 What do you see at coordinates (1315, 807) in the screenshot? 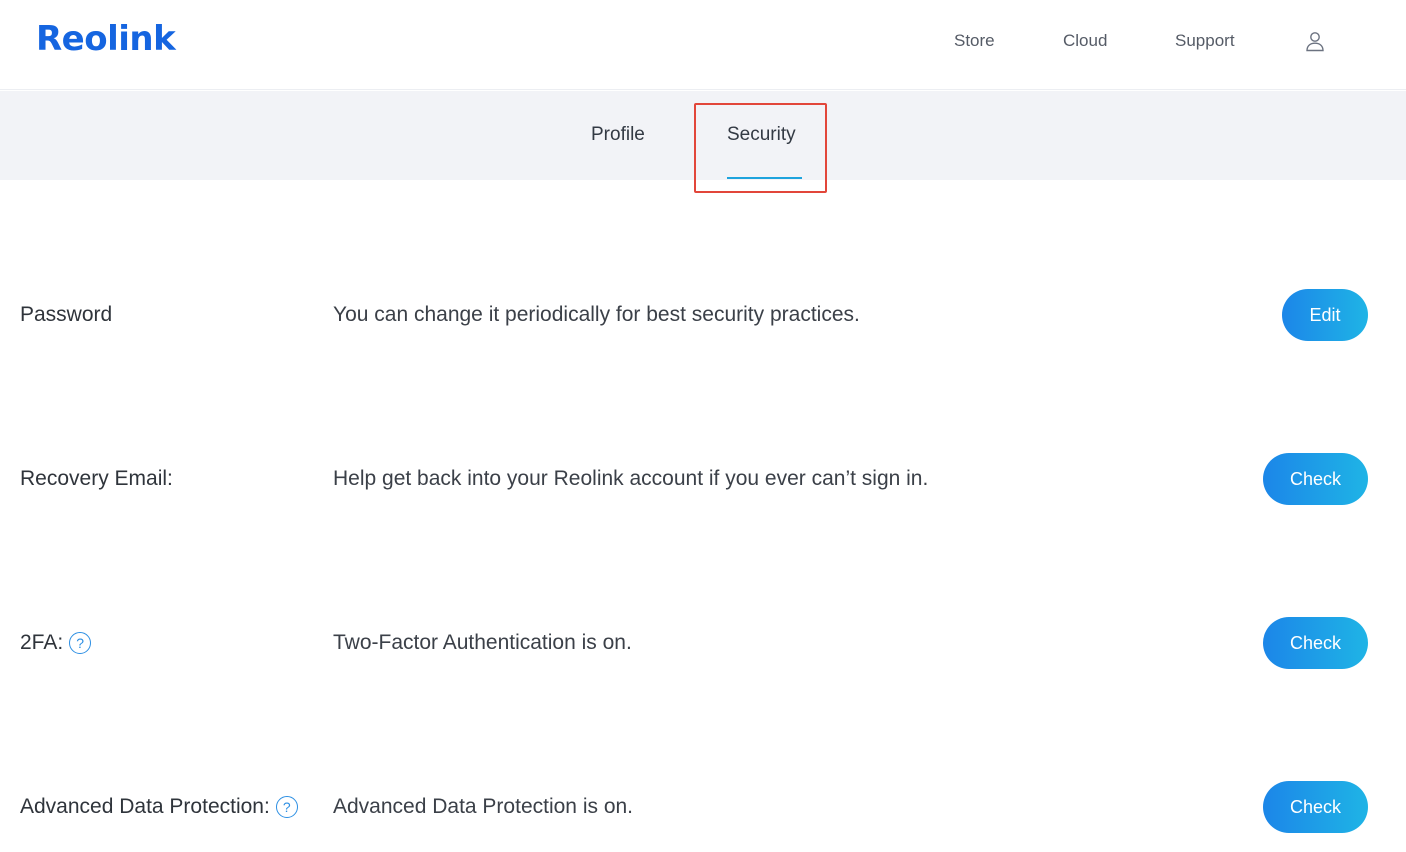
I see `advanced-data-protection-check-button: Check` at bounding box center [1315, 807].